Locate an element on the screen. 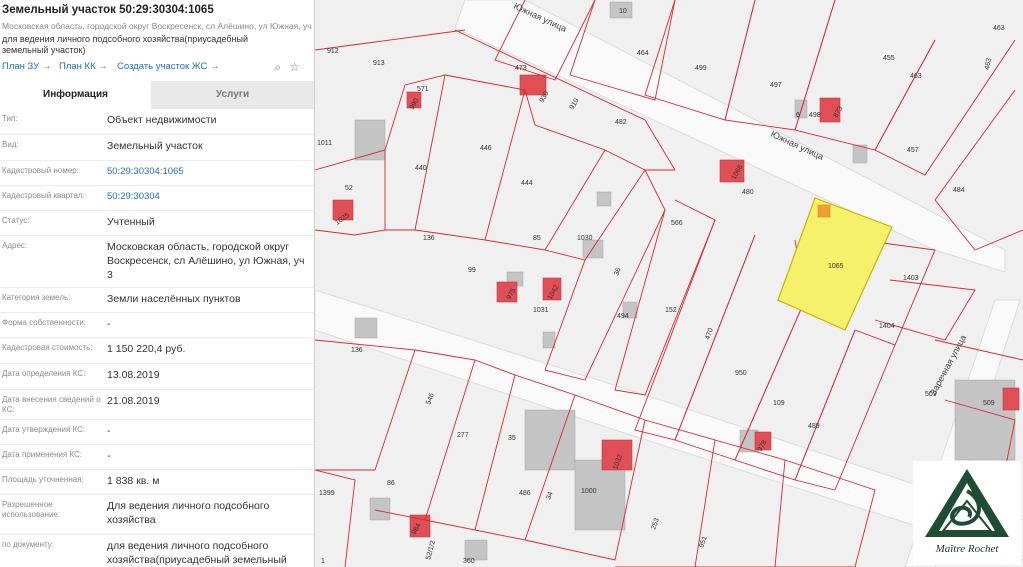  table-row: Площадь уточненная: 1 838 кв. м is located at coordinates (157, 482).